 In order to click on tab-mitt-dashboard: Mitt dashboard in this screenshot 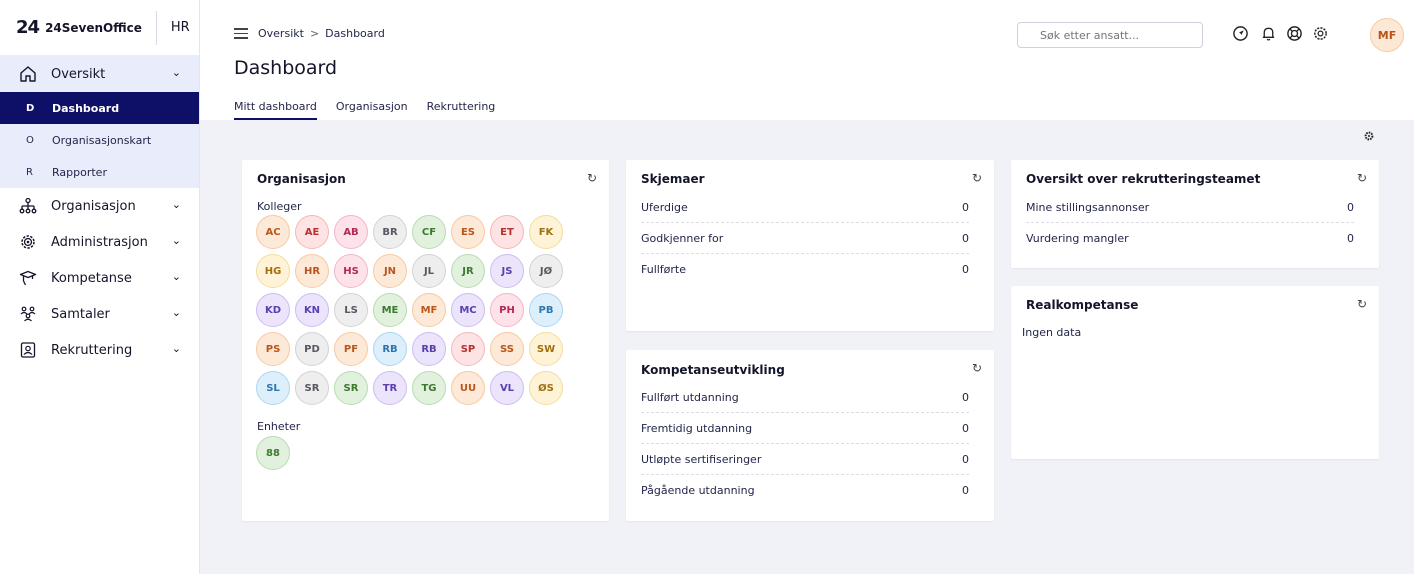, I will do `click(275, 110)`.